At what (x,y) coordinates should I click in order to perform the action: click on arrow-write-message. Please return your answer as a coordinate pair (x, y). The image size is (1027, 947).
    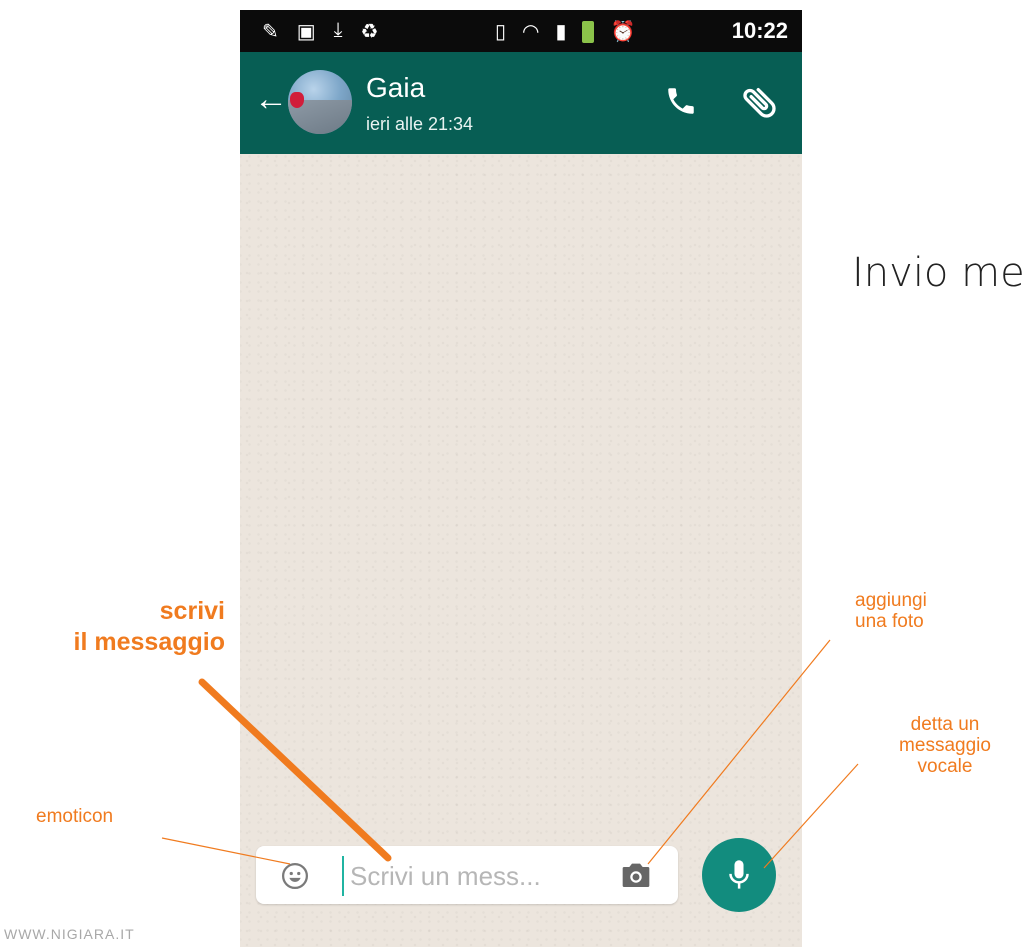
    Looking at the image, I should click on (295, 770).